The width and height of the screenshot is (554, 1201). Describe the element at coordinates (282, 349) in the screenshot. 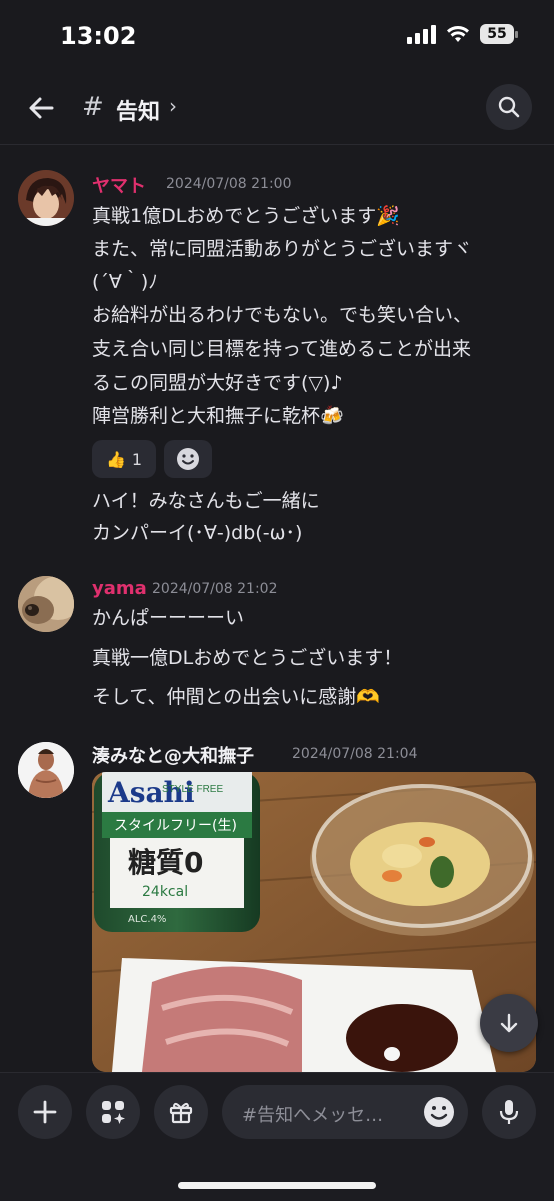

I see `message-text: 支え合い同じ目標を持って進めることが出来` at that location.